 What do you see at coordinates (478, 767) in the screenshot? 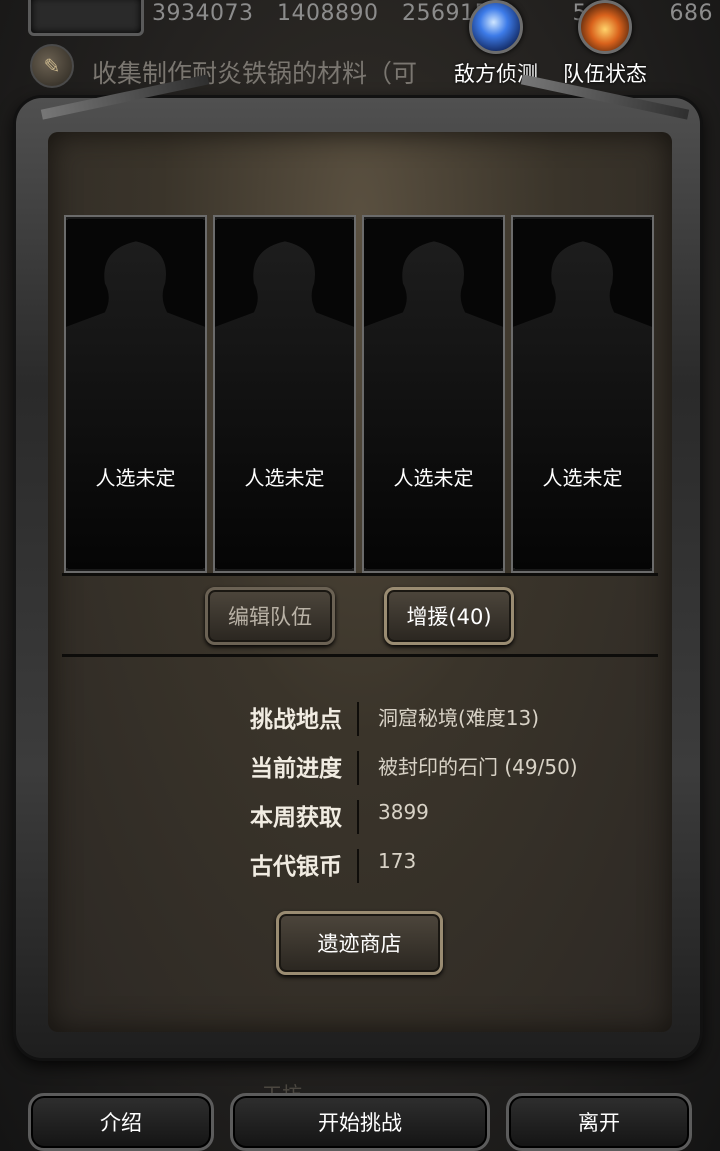
I see `info-value: 被封印的石门 (49/50)` at bounding box center [478, 767].